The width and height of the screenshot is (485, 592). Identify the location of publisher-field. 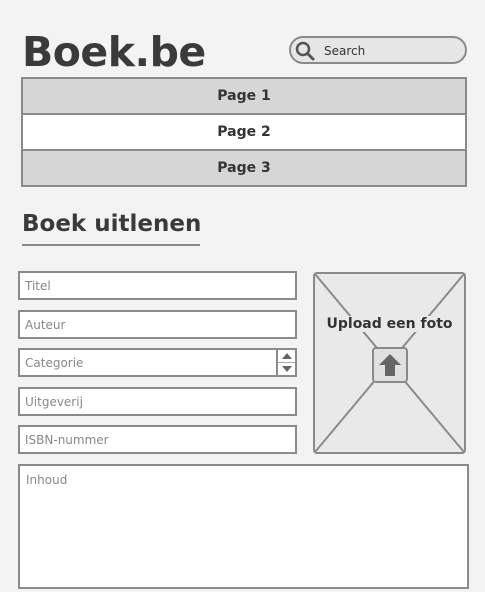
(157, 401).